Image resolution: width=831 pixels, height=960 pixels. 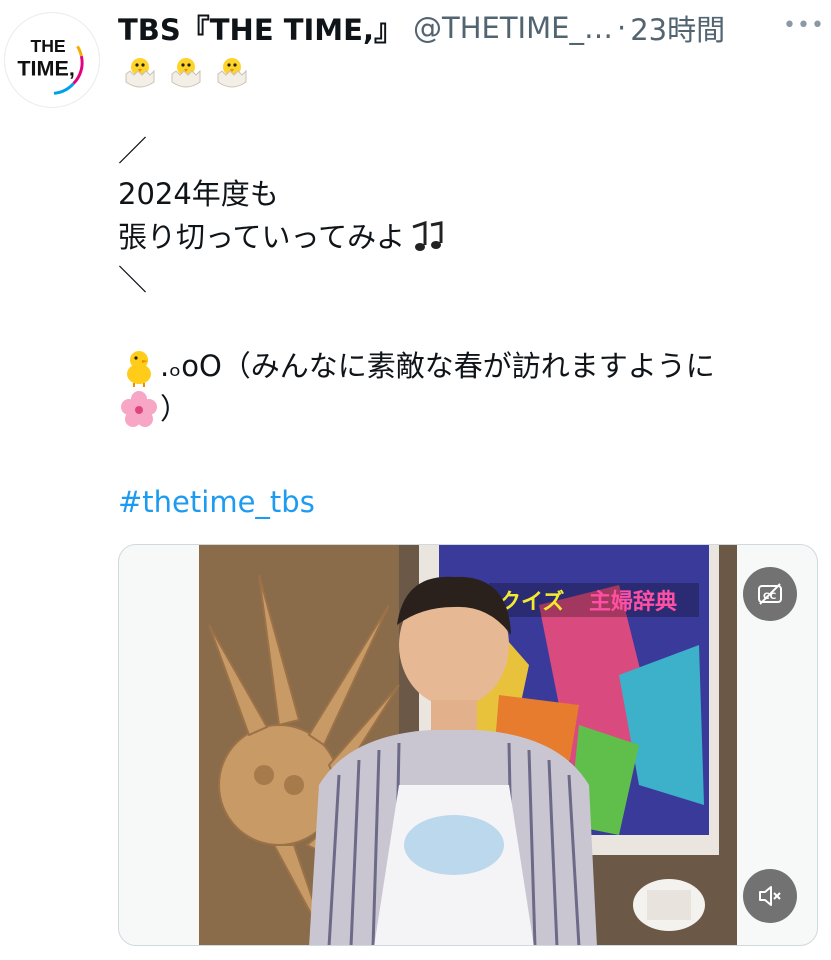 What do you see at coordinates (468, 502) in the screenshot?
I see `hashtag-line: #thetime_tbs` at bounding box center [468, 502].